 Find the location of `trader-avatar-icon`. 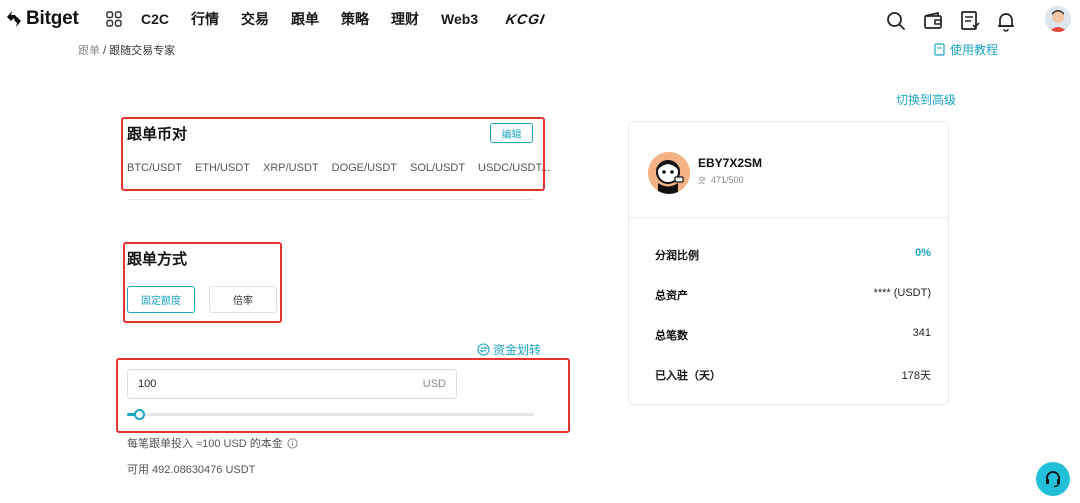

trader-avatar-icon is located at coordinates (669, 173).